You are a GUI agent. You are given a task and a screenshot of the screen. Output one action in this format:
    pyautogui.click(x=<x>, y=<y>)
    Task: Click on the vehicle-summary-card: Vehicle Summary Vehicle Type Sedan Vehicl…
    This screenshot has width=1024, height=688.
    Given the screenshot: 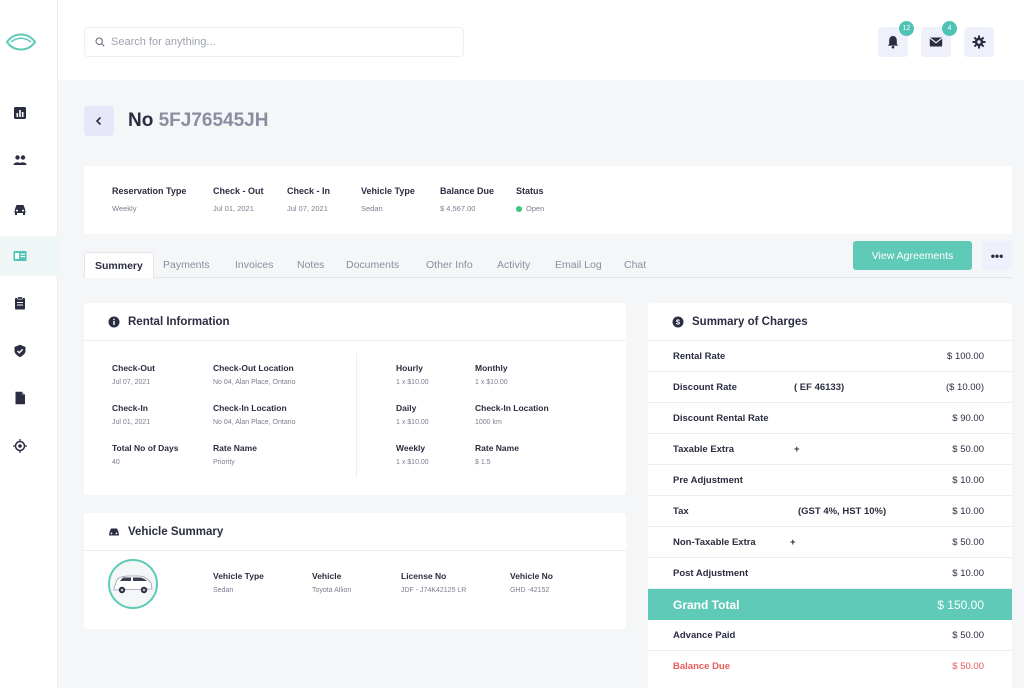 What is the action you would take?
    pyautogui.click(x=355, y=571)
    